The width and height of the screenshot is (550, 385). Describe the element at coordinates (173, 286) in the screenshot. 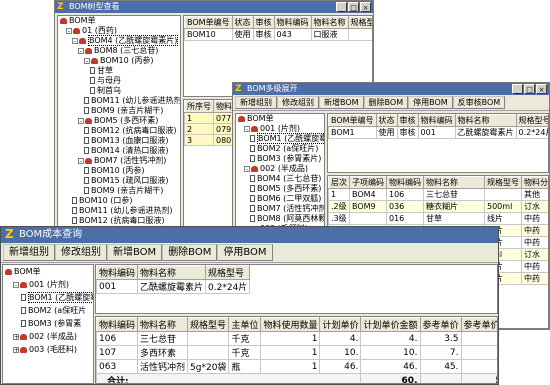

I see `table-row: 001 乙酰螺旋霉素片 0.2*24片` at that location.